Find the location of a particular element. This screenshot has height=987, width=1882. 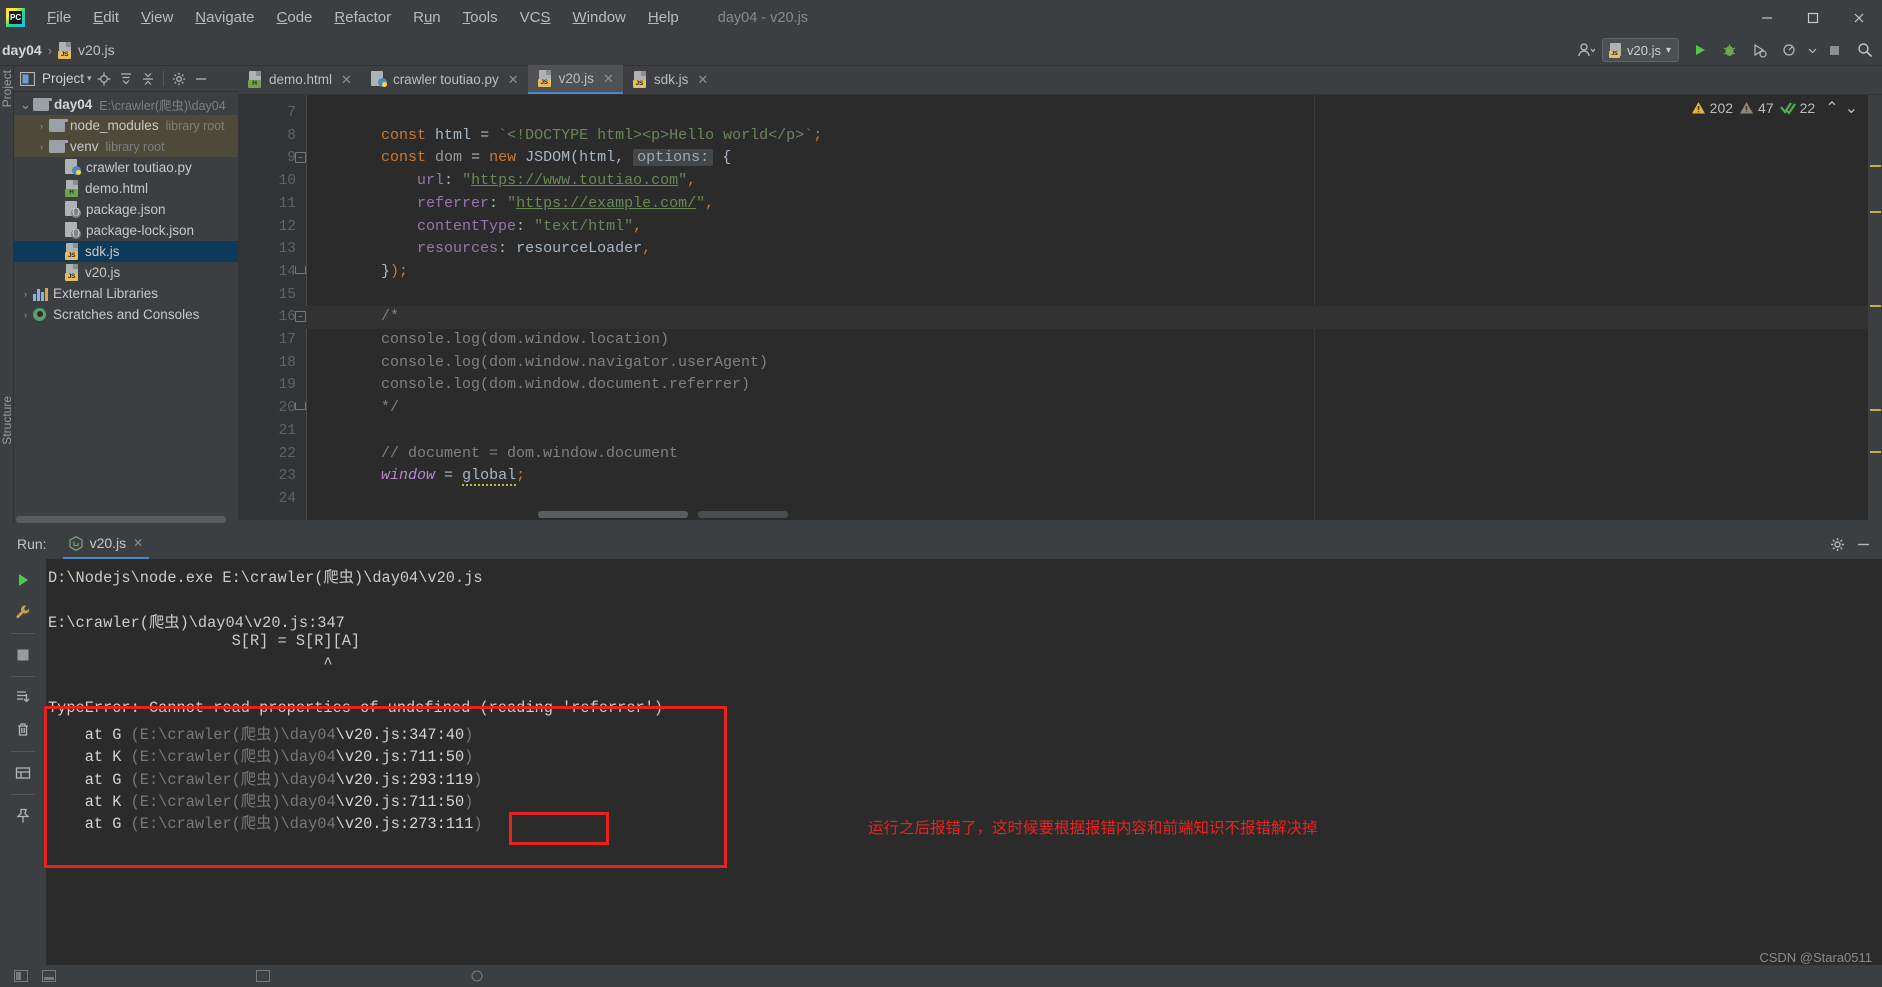

debug-button is located at coordinates (1729, 50).